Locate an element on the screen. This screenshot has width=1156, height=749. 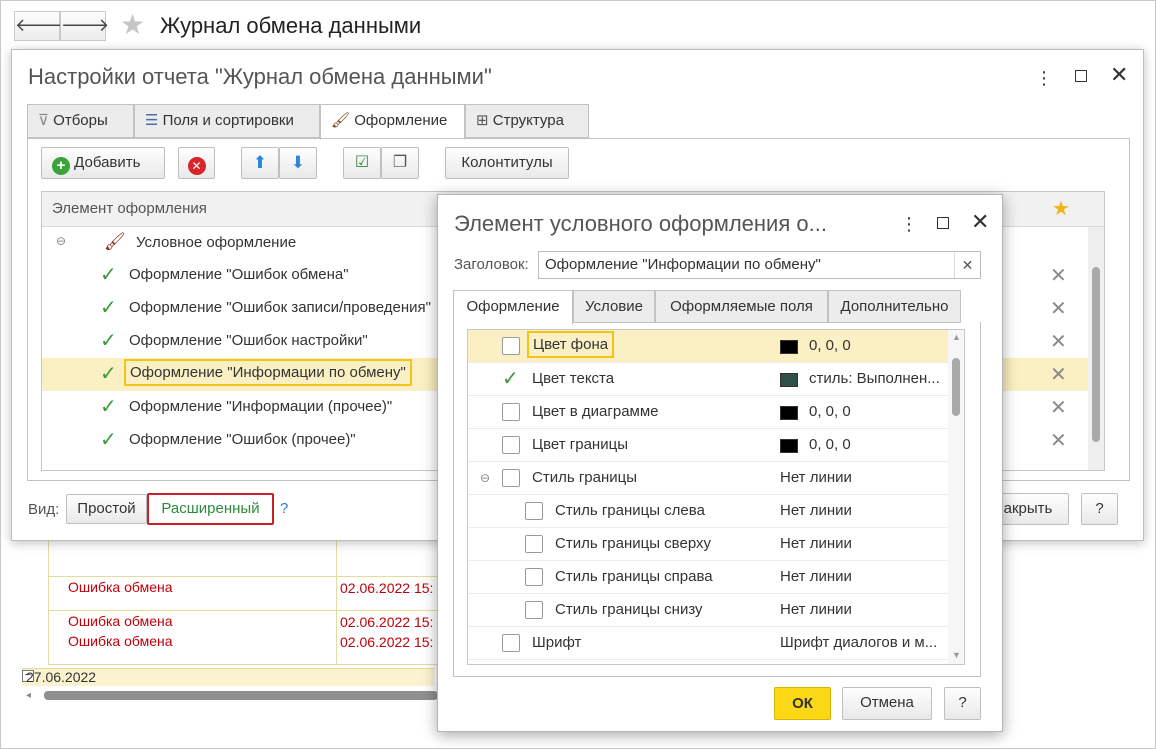
add-button: + Добавить is located at coordinates (103, 163).